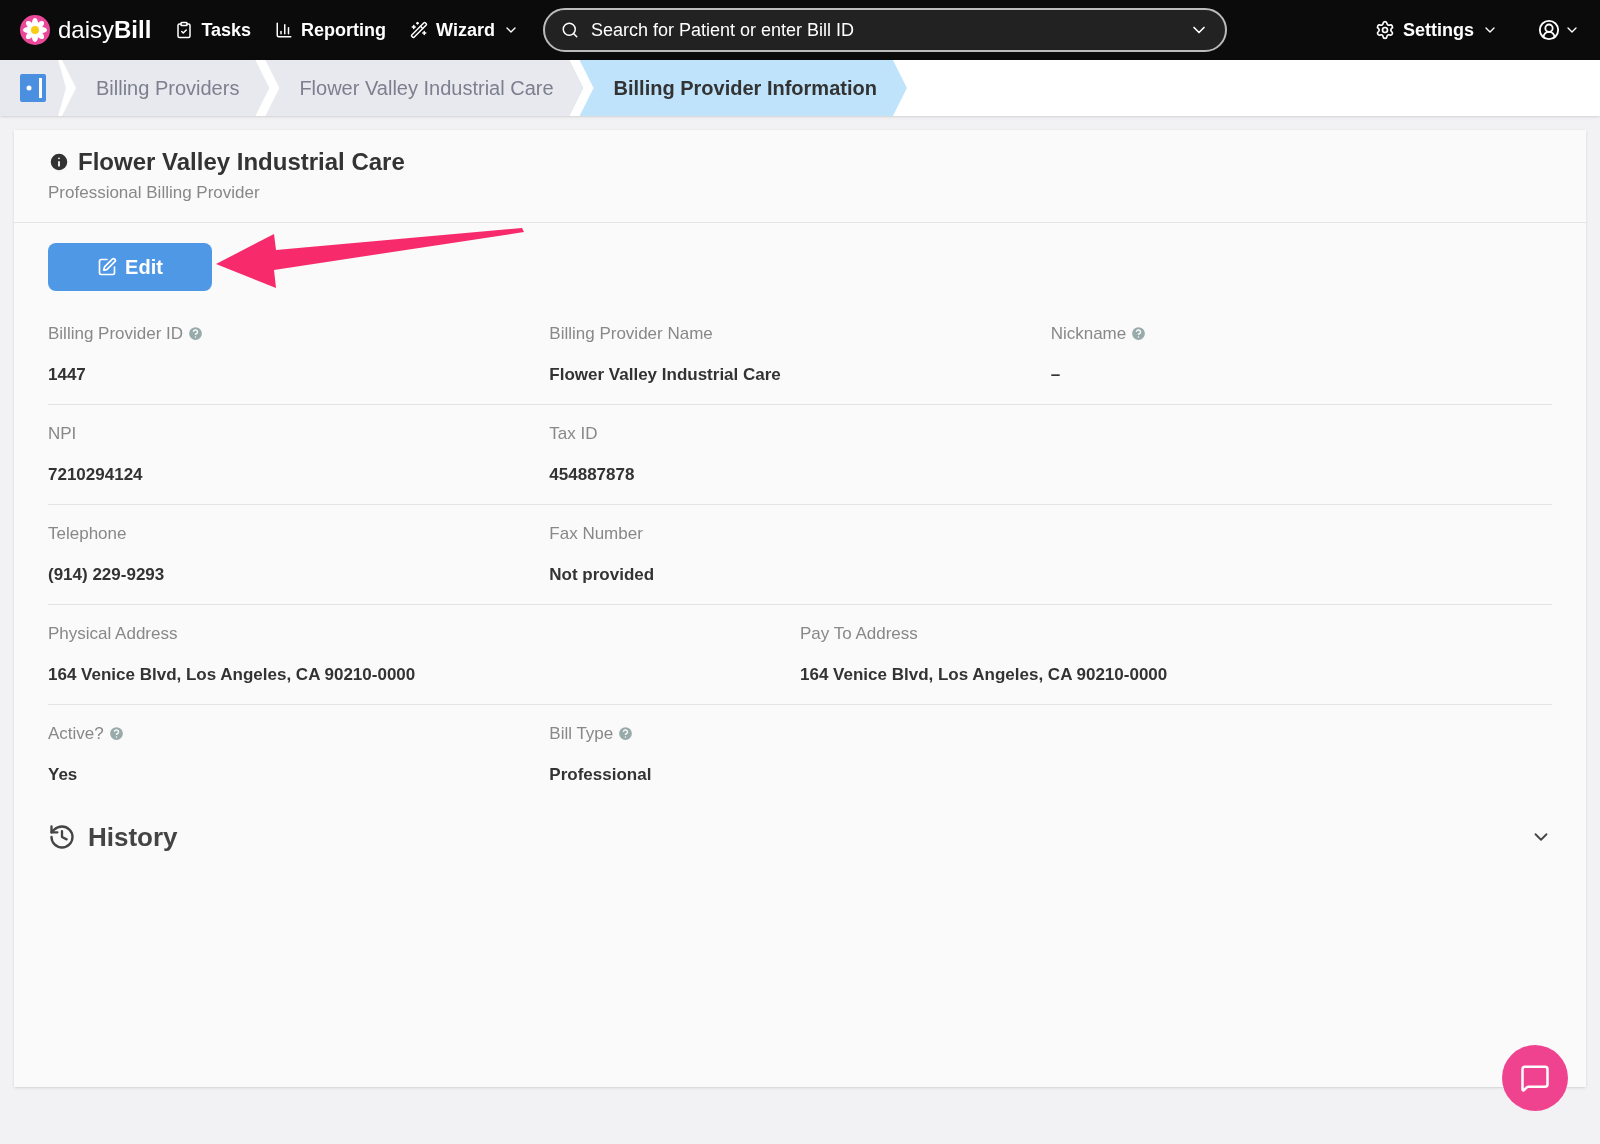 Image resolution: width=1600 pixels, height=1144 pixels. Describe the element at coordinates (573, 433) in the screenshot. I see `field-label: Tax ID` at that location.